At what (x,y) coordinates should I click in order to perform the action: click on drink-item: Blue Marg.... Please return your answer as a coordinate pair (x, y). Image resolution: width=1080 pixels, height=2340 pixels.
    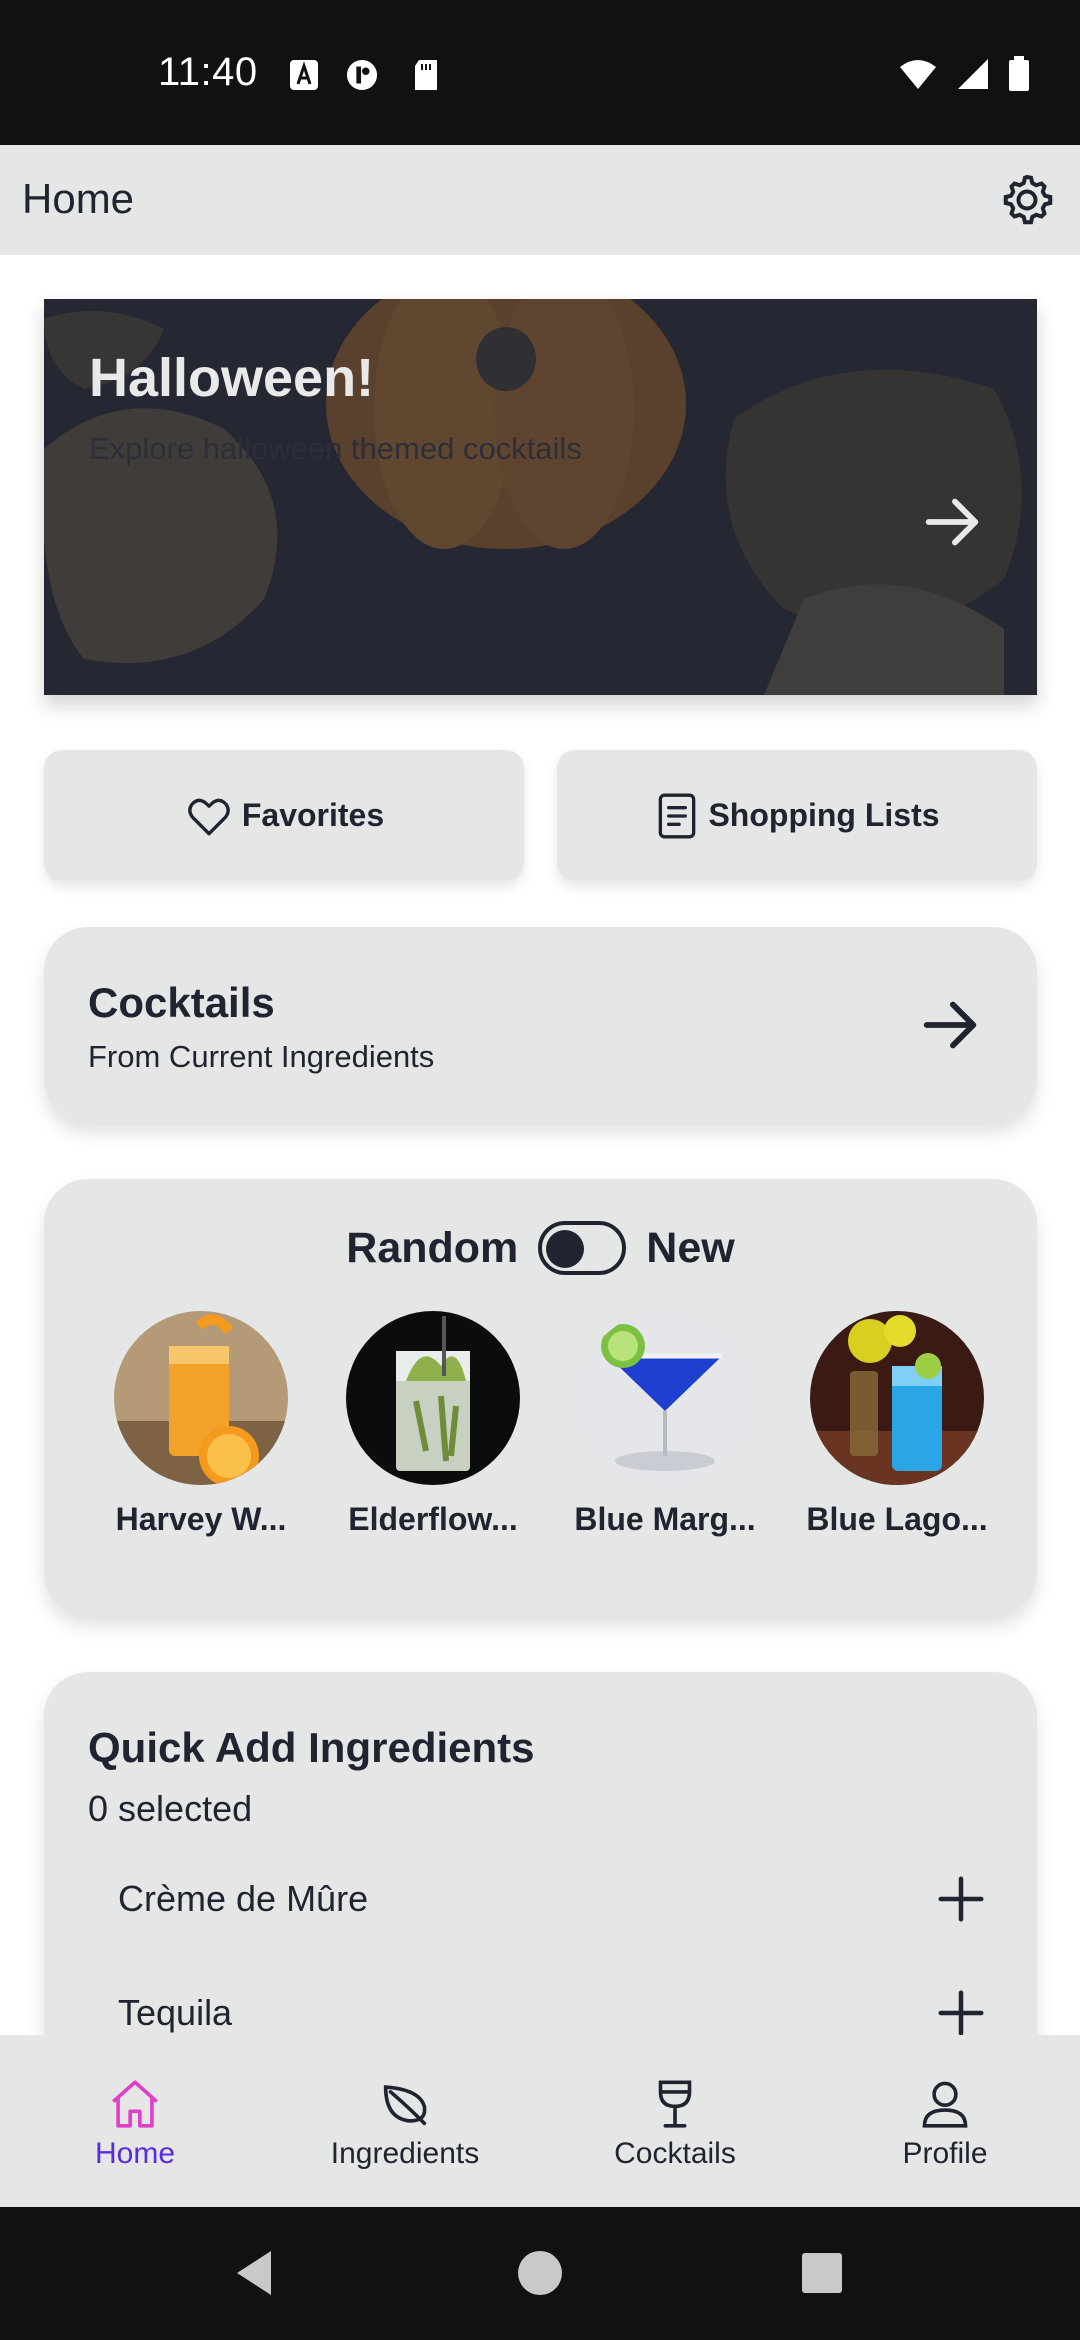
    Looking at the image, I should click on (665, 1424).